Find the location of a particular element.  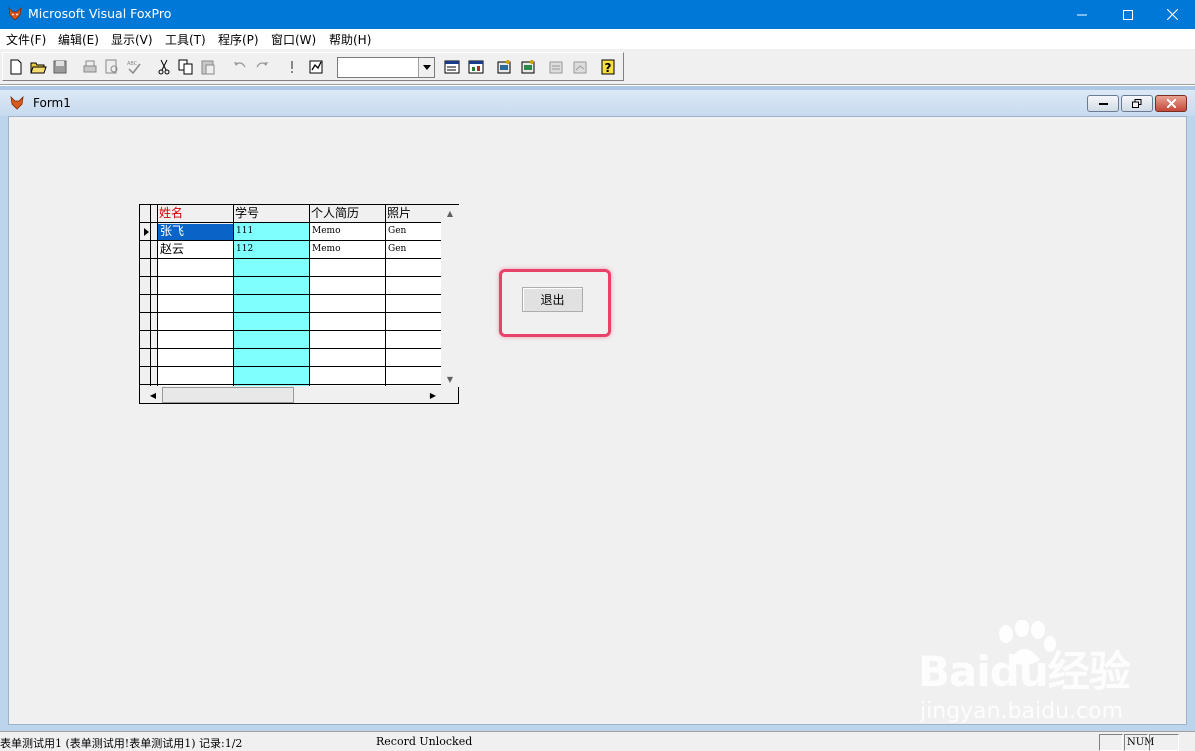

autoreport-icon is located at coordinates (580, 67).